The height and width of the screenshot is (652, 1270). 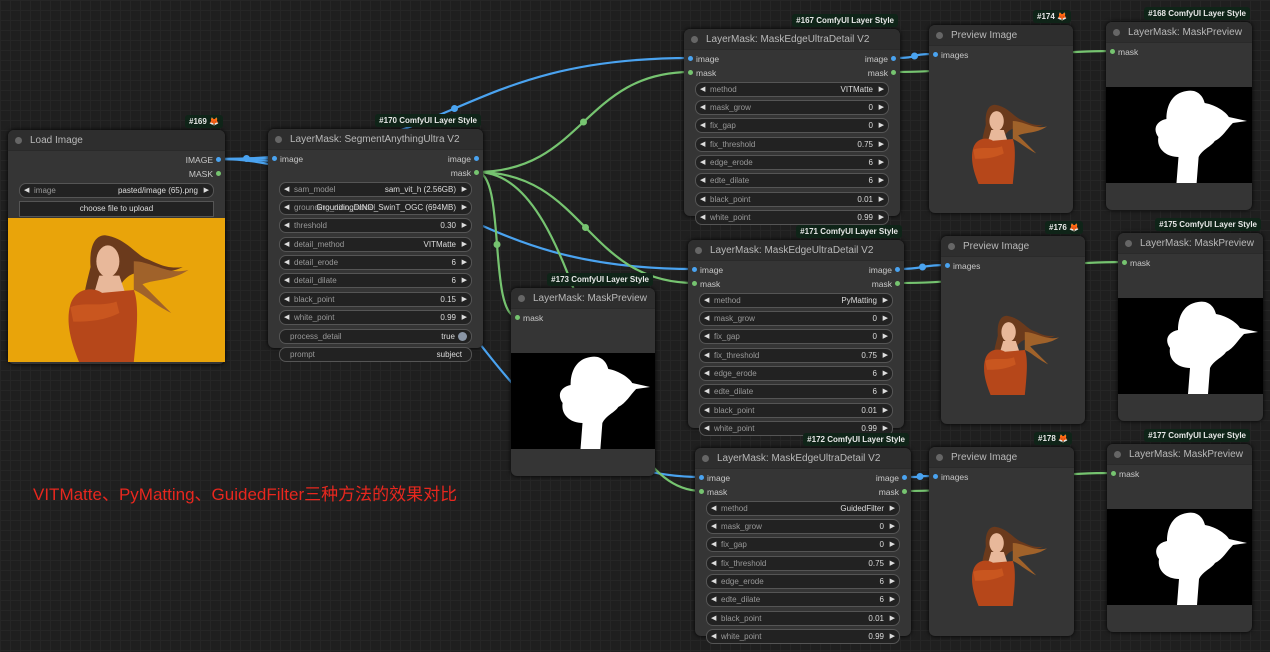 I want to click on widget-edte-dilate: ◀ edte_dilate 6 ▶, so click(x=792, y=181).